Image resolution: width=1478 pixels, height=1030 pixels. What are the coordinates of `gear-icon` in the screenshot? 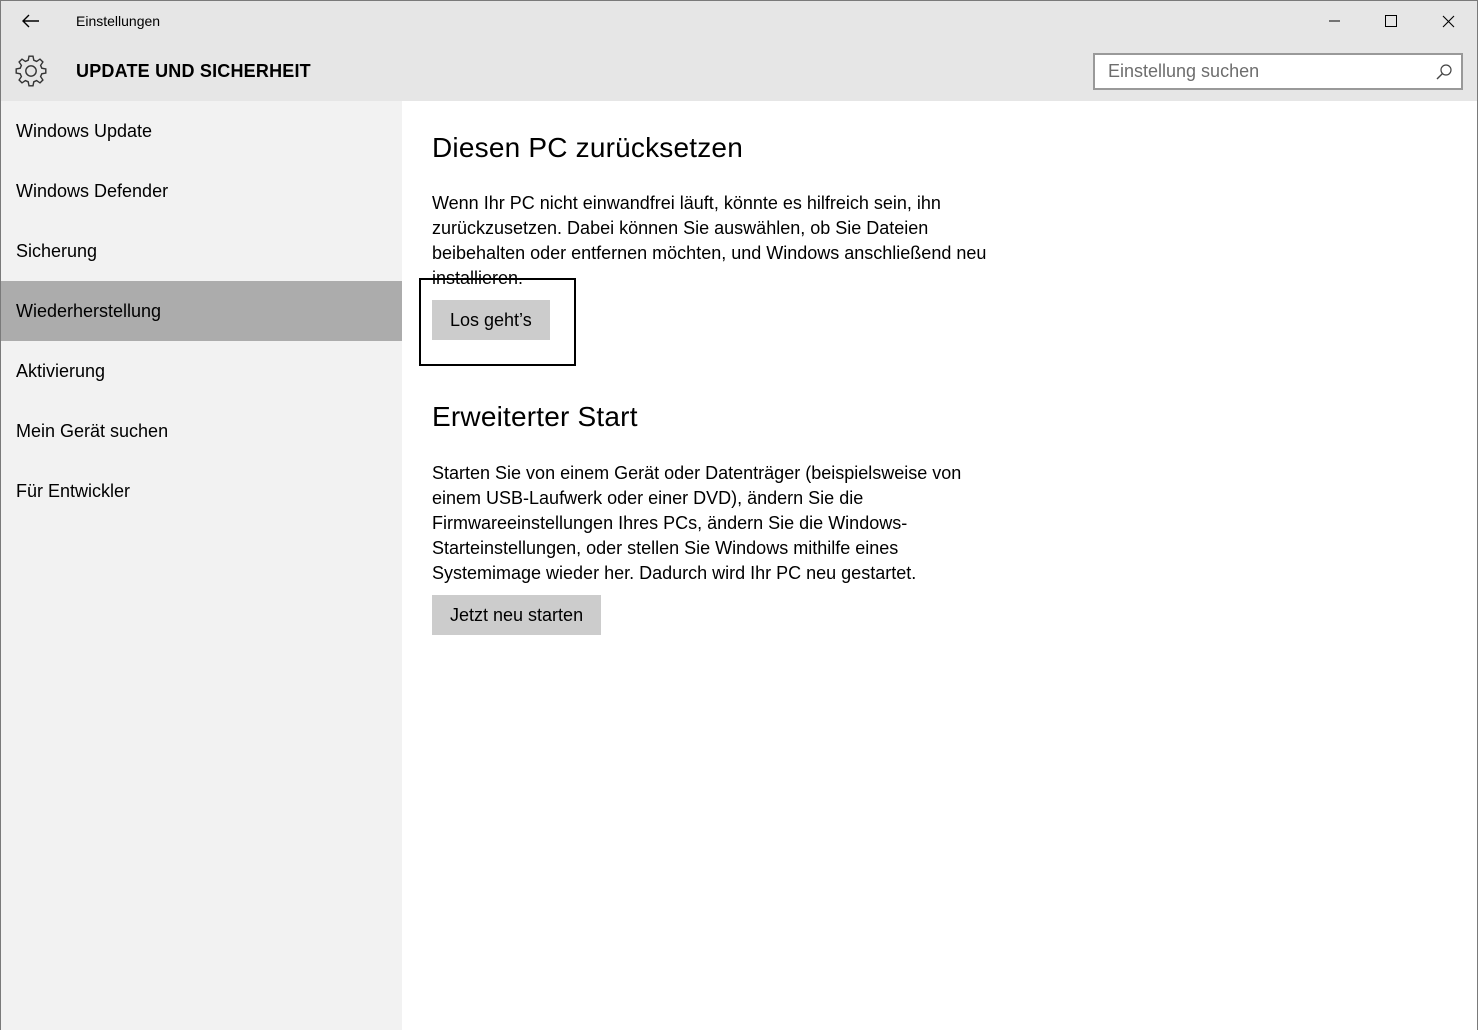 It's located at (31, 71).